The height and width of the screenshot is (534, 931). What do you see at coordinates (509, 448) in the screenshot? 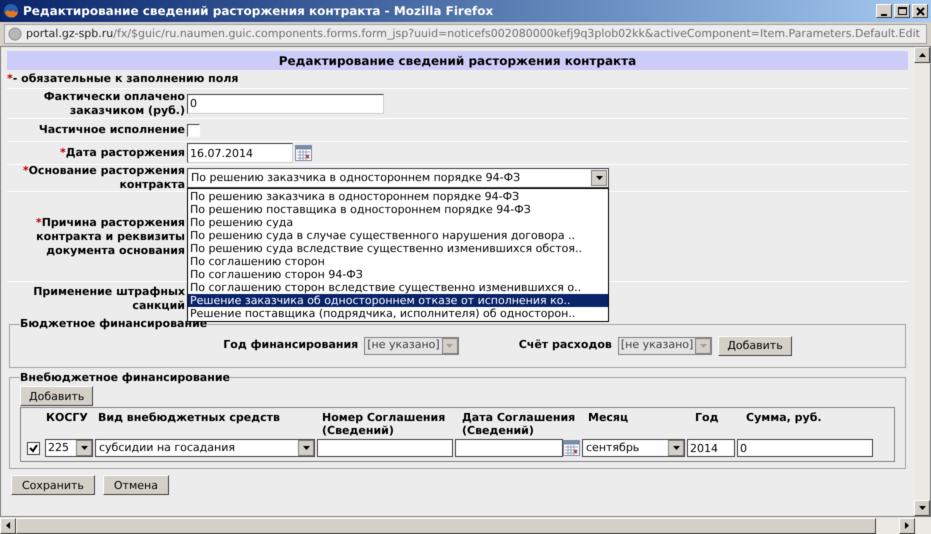
I see `agreement-date-field` at bounding box center [509, 448].